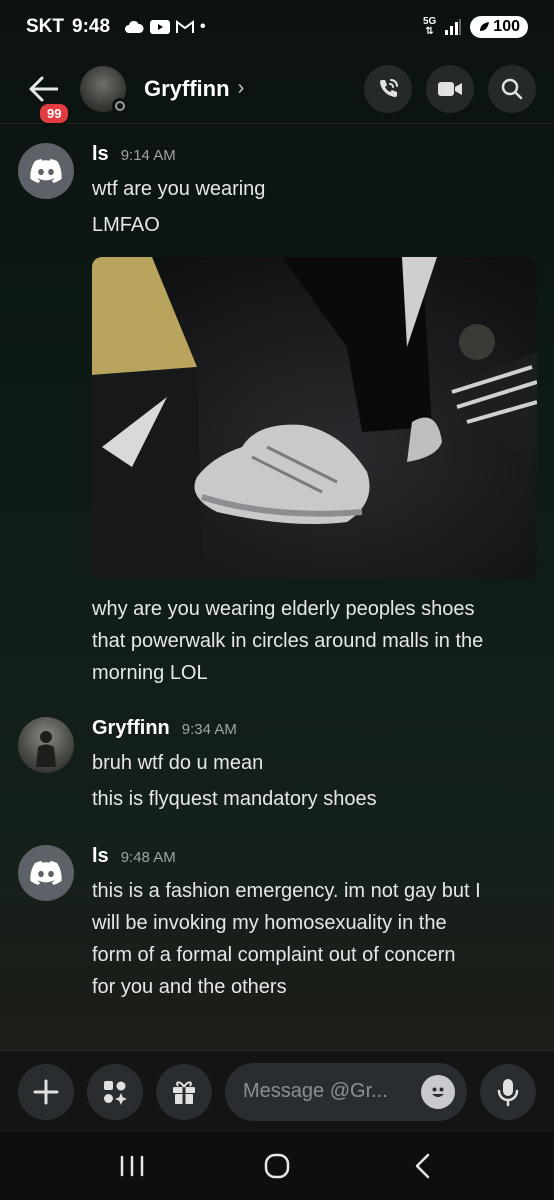 This screenshot has height=1200, width=554. What do you see at coordinates (234, 799) in the screenshot?
I see `message-text: this is flyquest mandatory shoes` at bounding box center [234, 799].